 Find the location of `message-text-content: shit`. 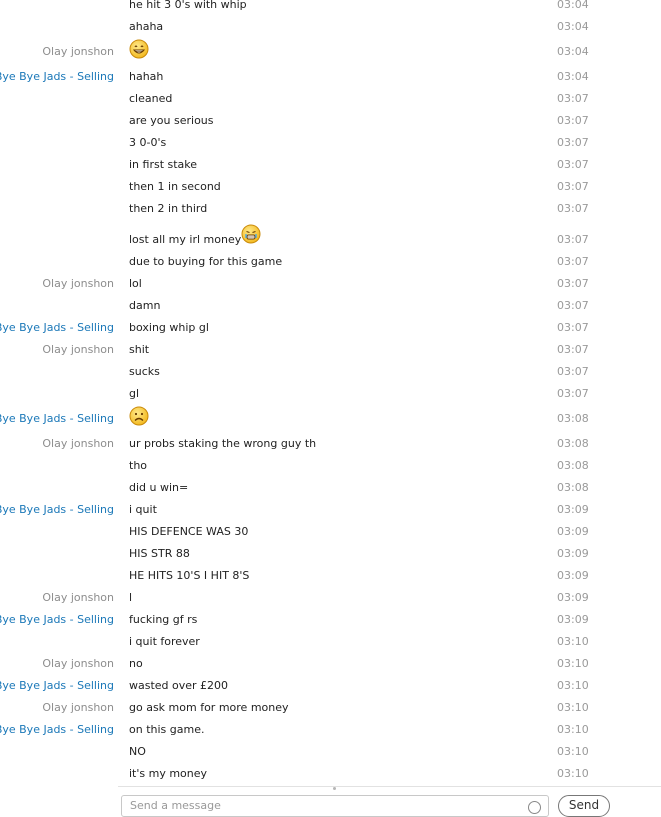

message-text-content: shit is located at coordinates (139, 349).